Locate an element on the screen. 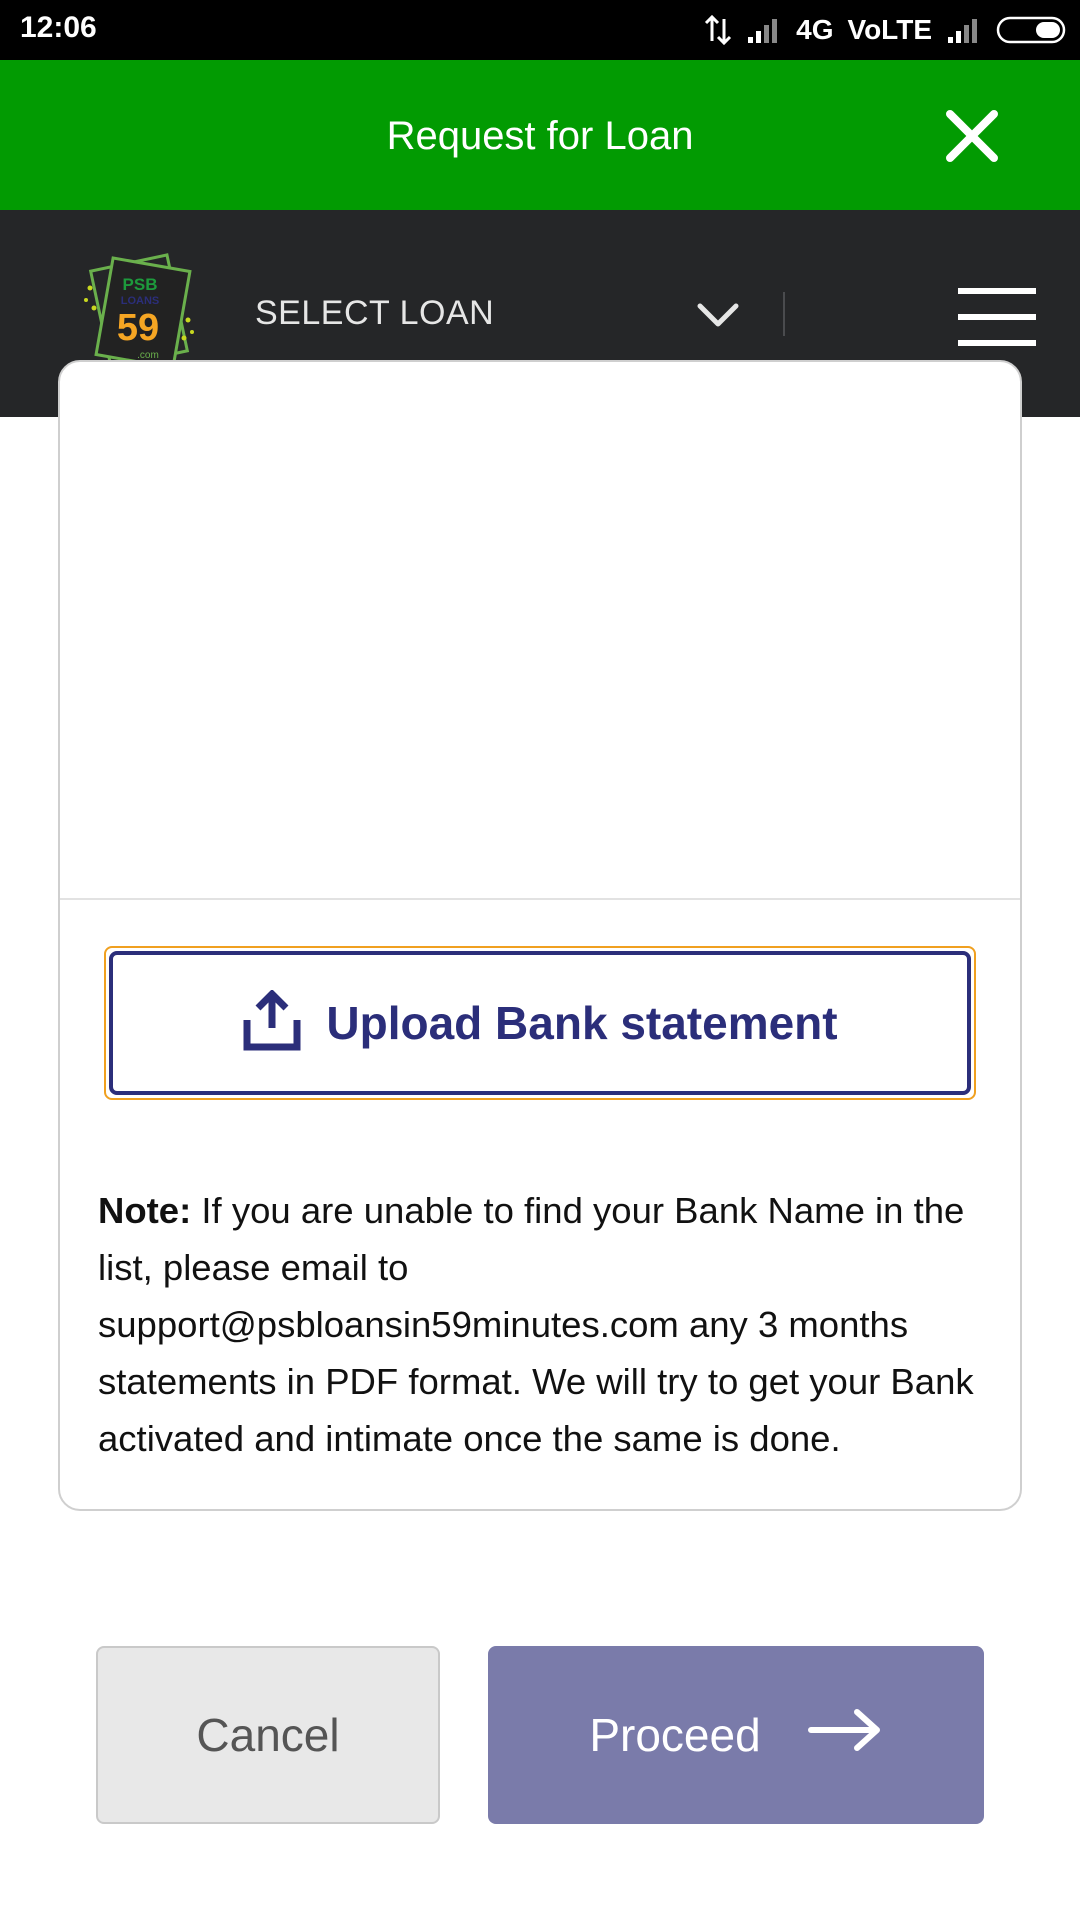 The image size is (1080, 1920). arrow-right-icon is located at coordinates (845, 1735).